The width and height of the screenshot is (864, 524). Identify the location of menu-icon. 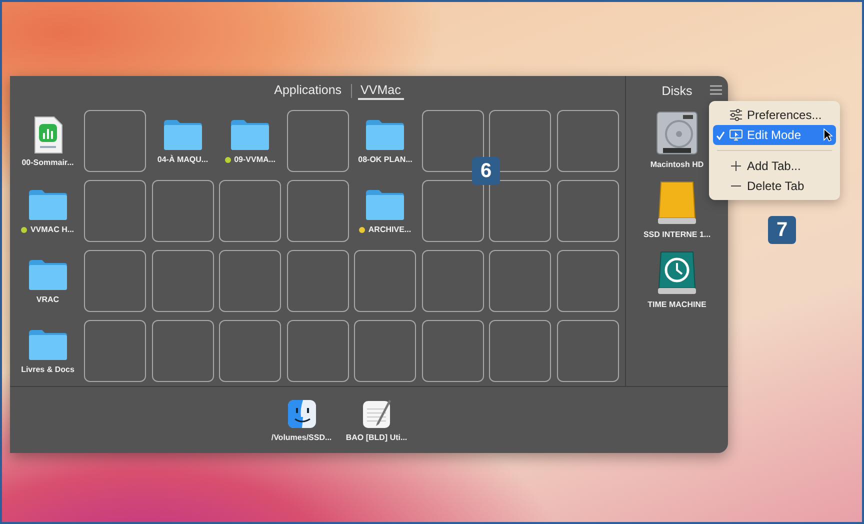
(716, 90).